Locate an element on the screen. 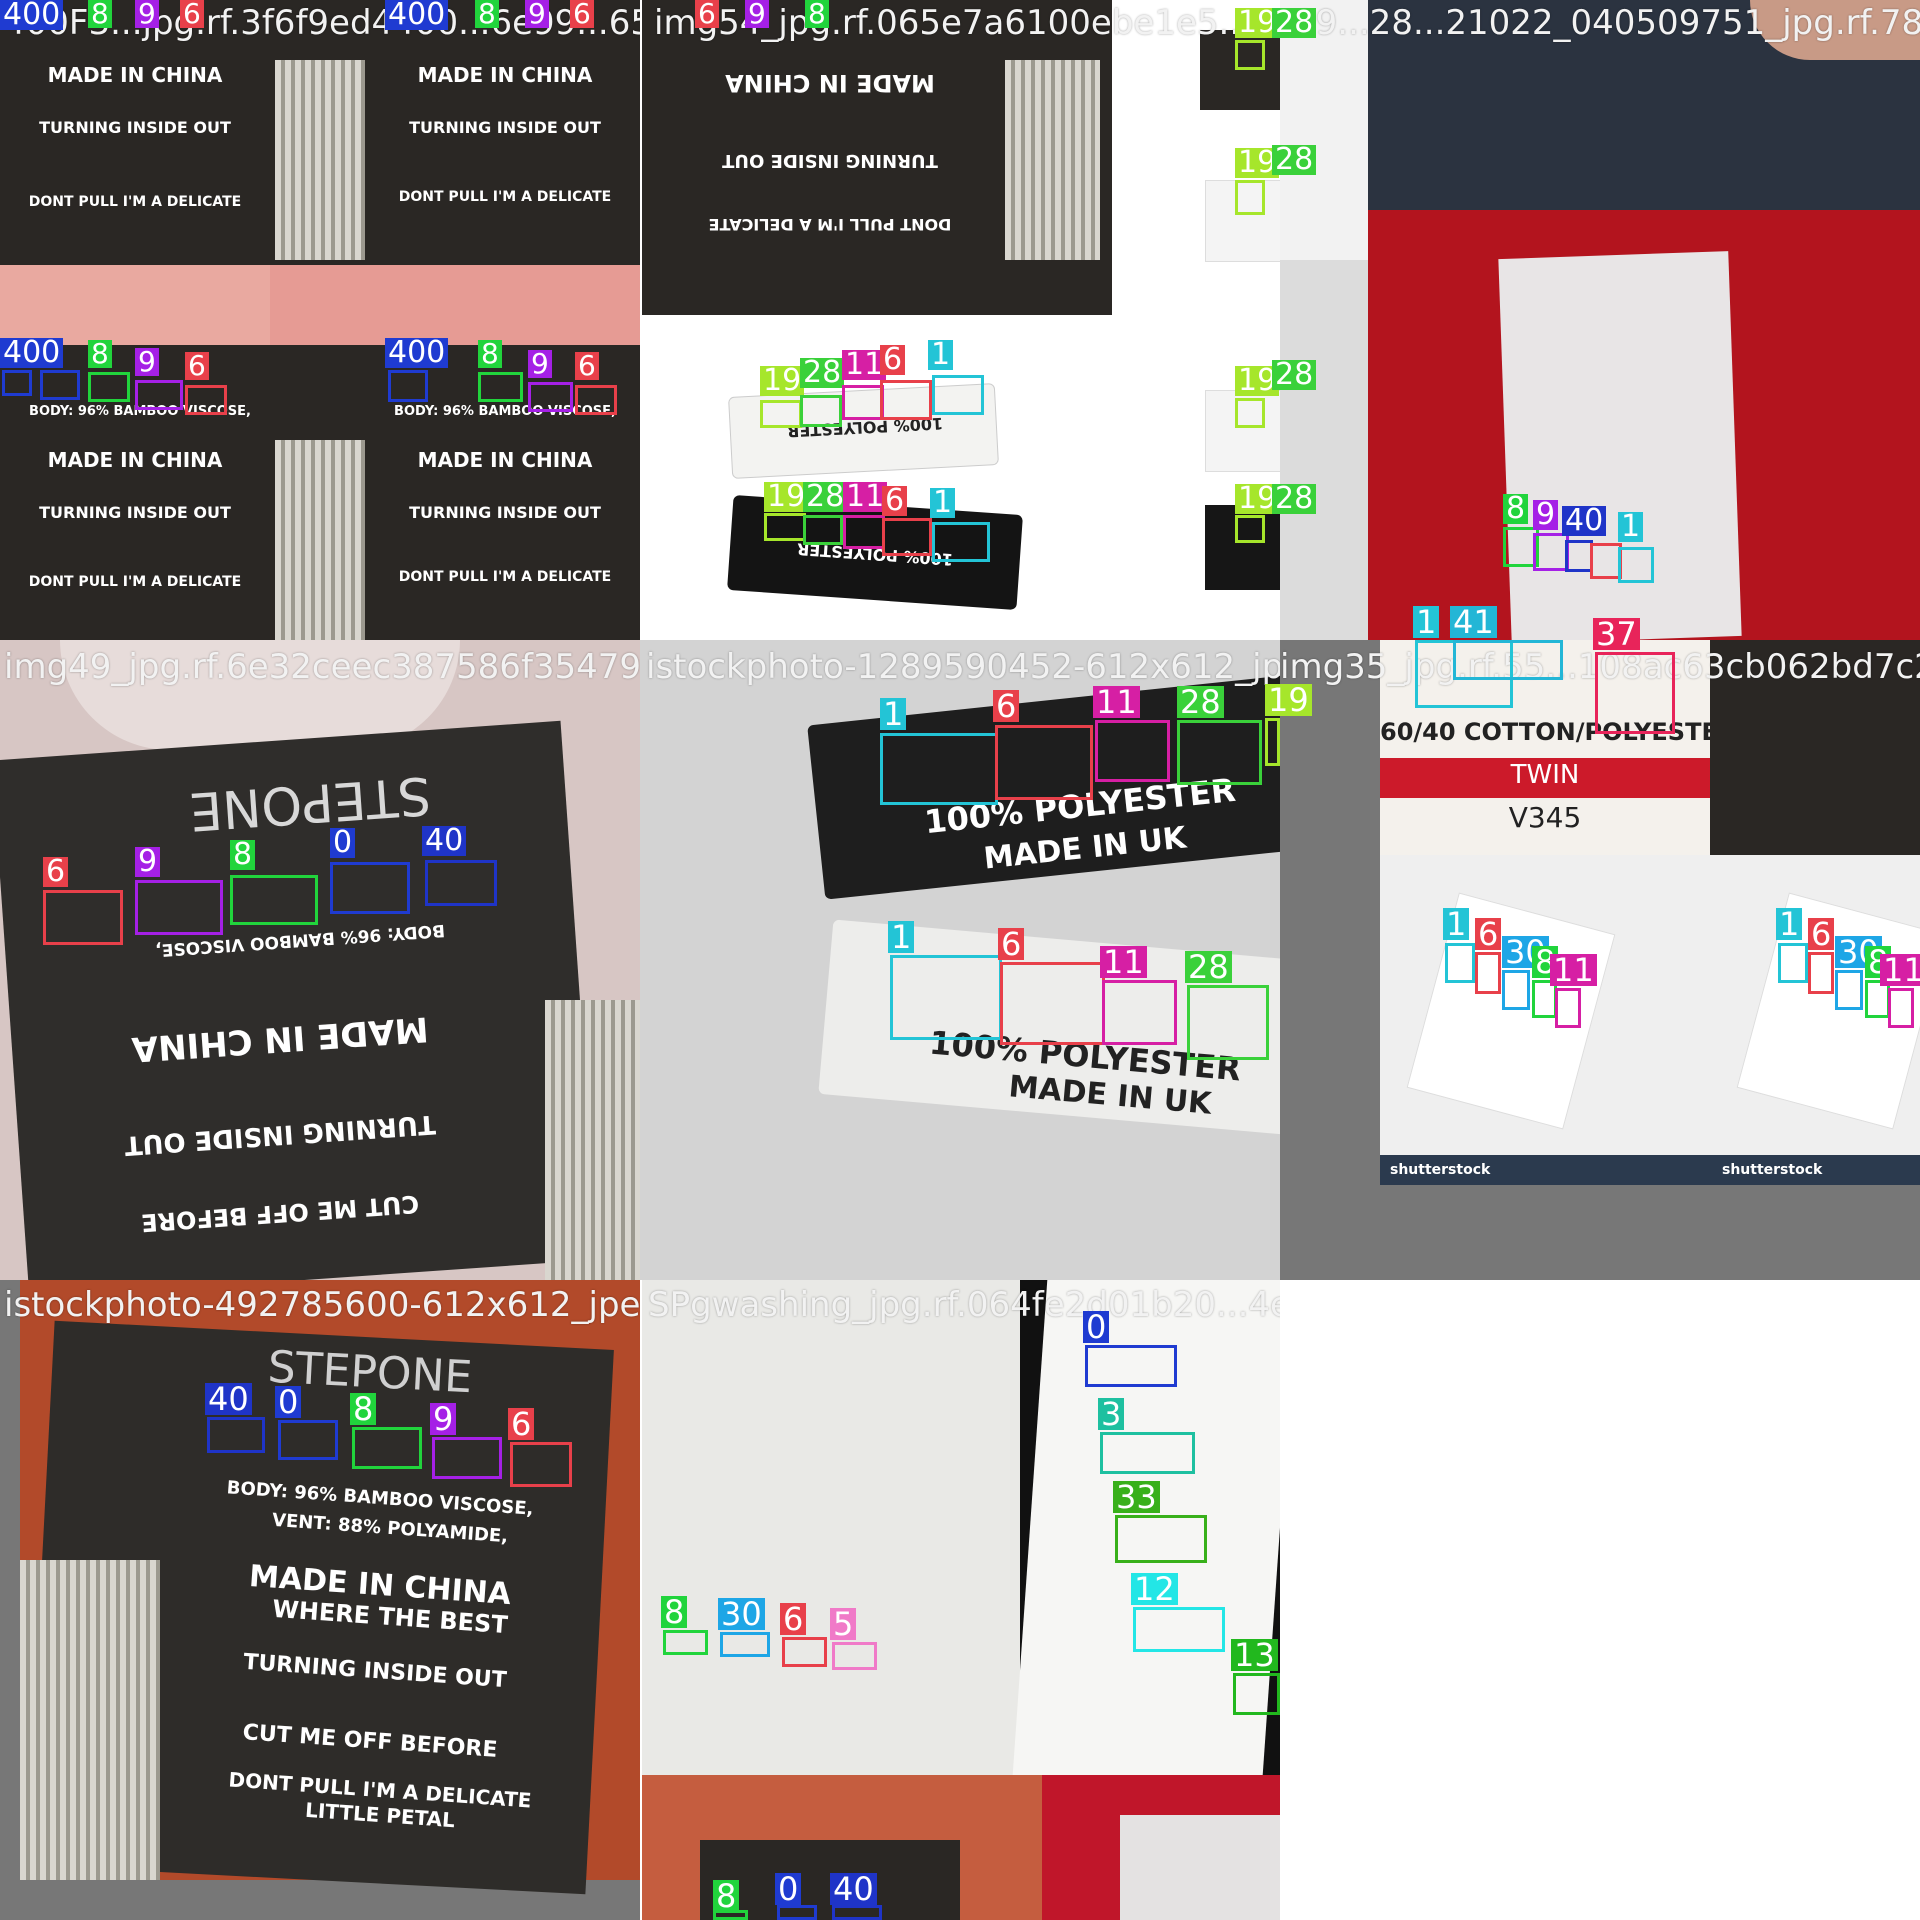  watermark-text: shutterstock is located at coordinates (1440, 1170).